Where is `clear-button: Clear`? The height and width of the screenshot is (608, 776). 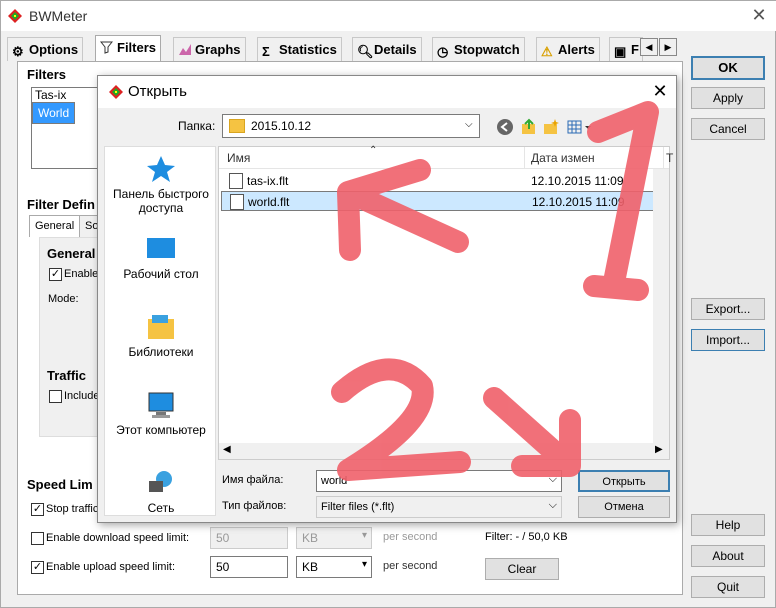
clear-button: Clear is located at coordinates (522, 569).